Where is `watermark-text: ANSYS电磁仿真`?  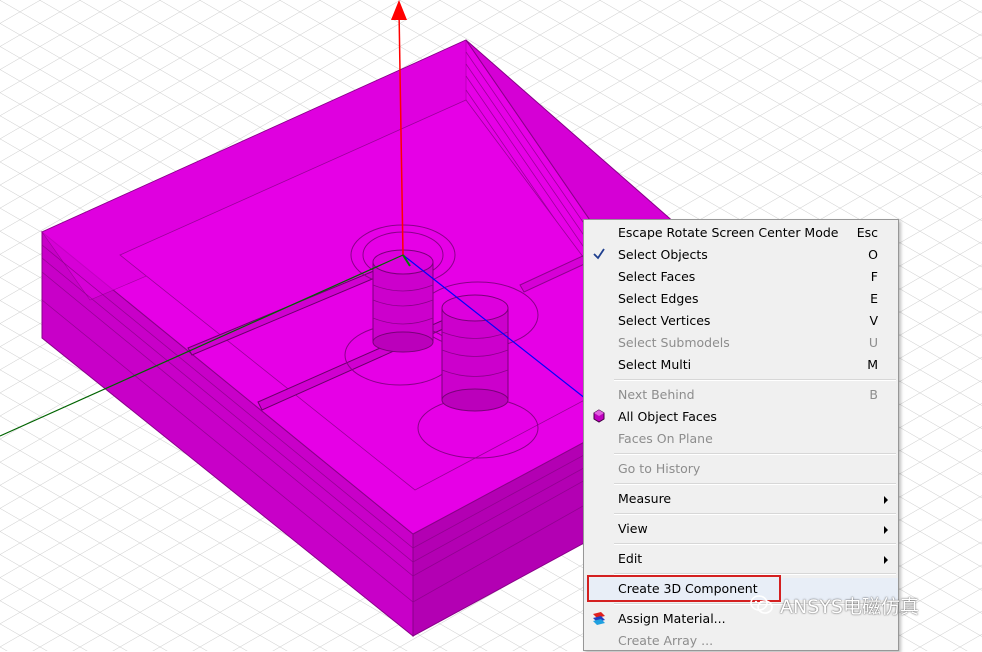
watermark-text: ANSYS电磁仿真 is located at coordinates (849, 607).